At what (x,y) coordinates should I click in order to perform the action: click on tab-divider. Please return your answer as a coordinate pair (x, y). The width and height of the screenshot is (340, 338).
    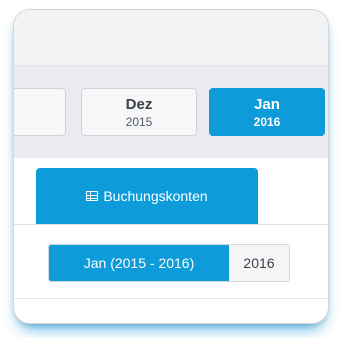
    Looking at the image, I should click on (171, 224).